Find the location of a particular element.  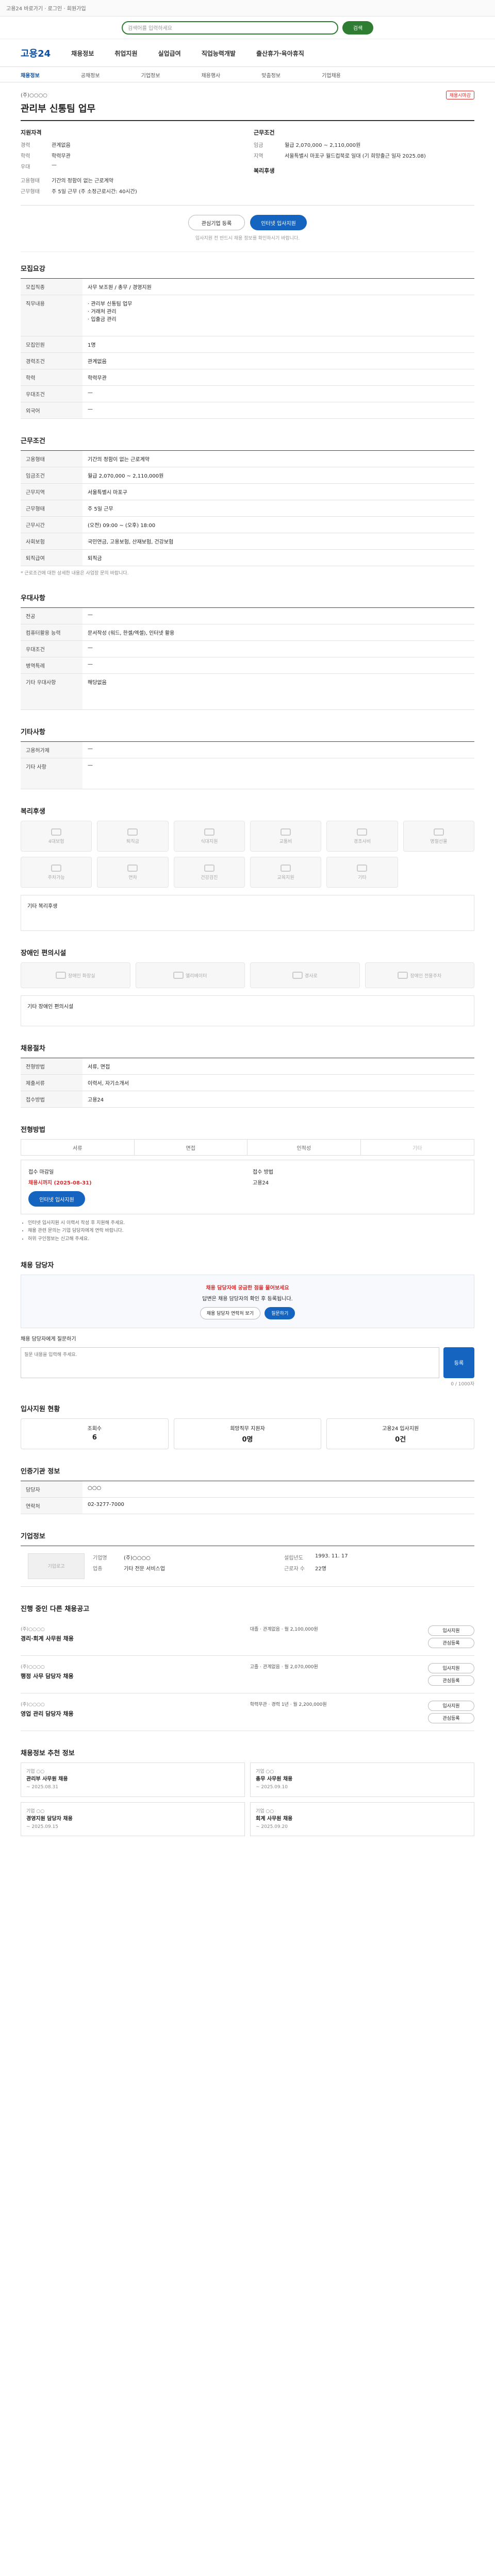

meal-icon is located at coordinates (209, 832).